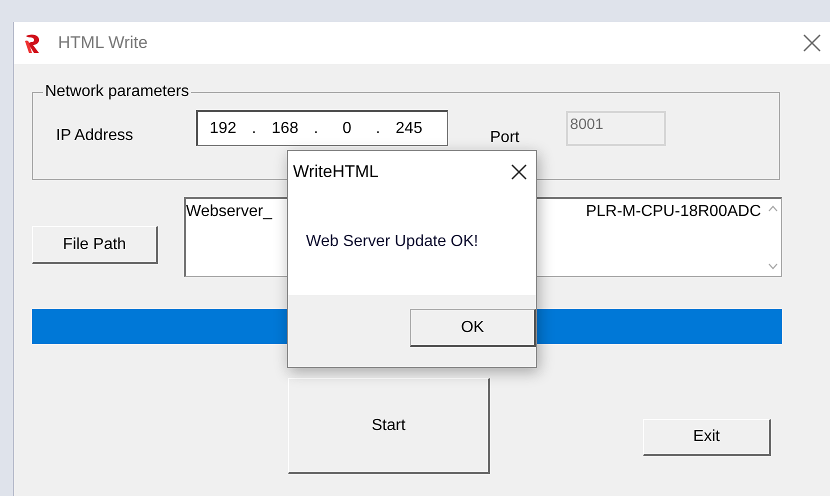  Describe the element at coordinates (117, 92) in the screenshot. I see `group-label: Network parameters` at that location.